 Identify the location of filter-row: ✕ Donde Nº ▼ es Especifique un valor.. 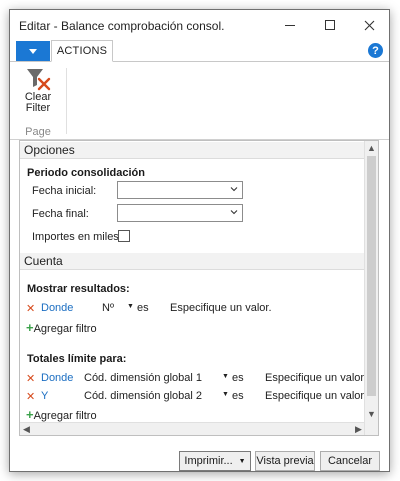
(191, 309).